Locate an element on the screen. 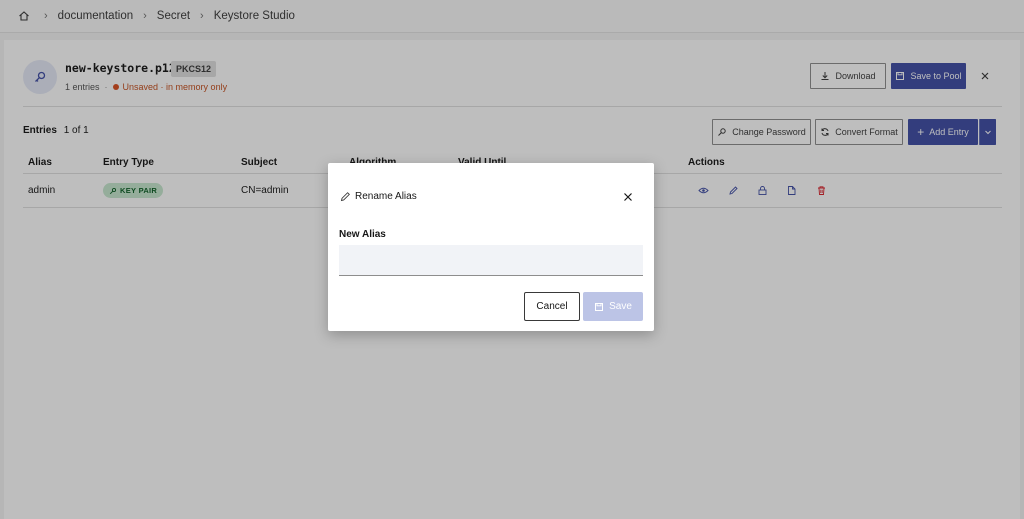 Image resolution: width=1024 pixels, height=519 pixels. modal-title: Rename Alias is located at coordinates (386, 196).